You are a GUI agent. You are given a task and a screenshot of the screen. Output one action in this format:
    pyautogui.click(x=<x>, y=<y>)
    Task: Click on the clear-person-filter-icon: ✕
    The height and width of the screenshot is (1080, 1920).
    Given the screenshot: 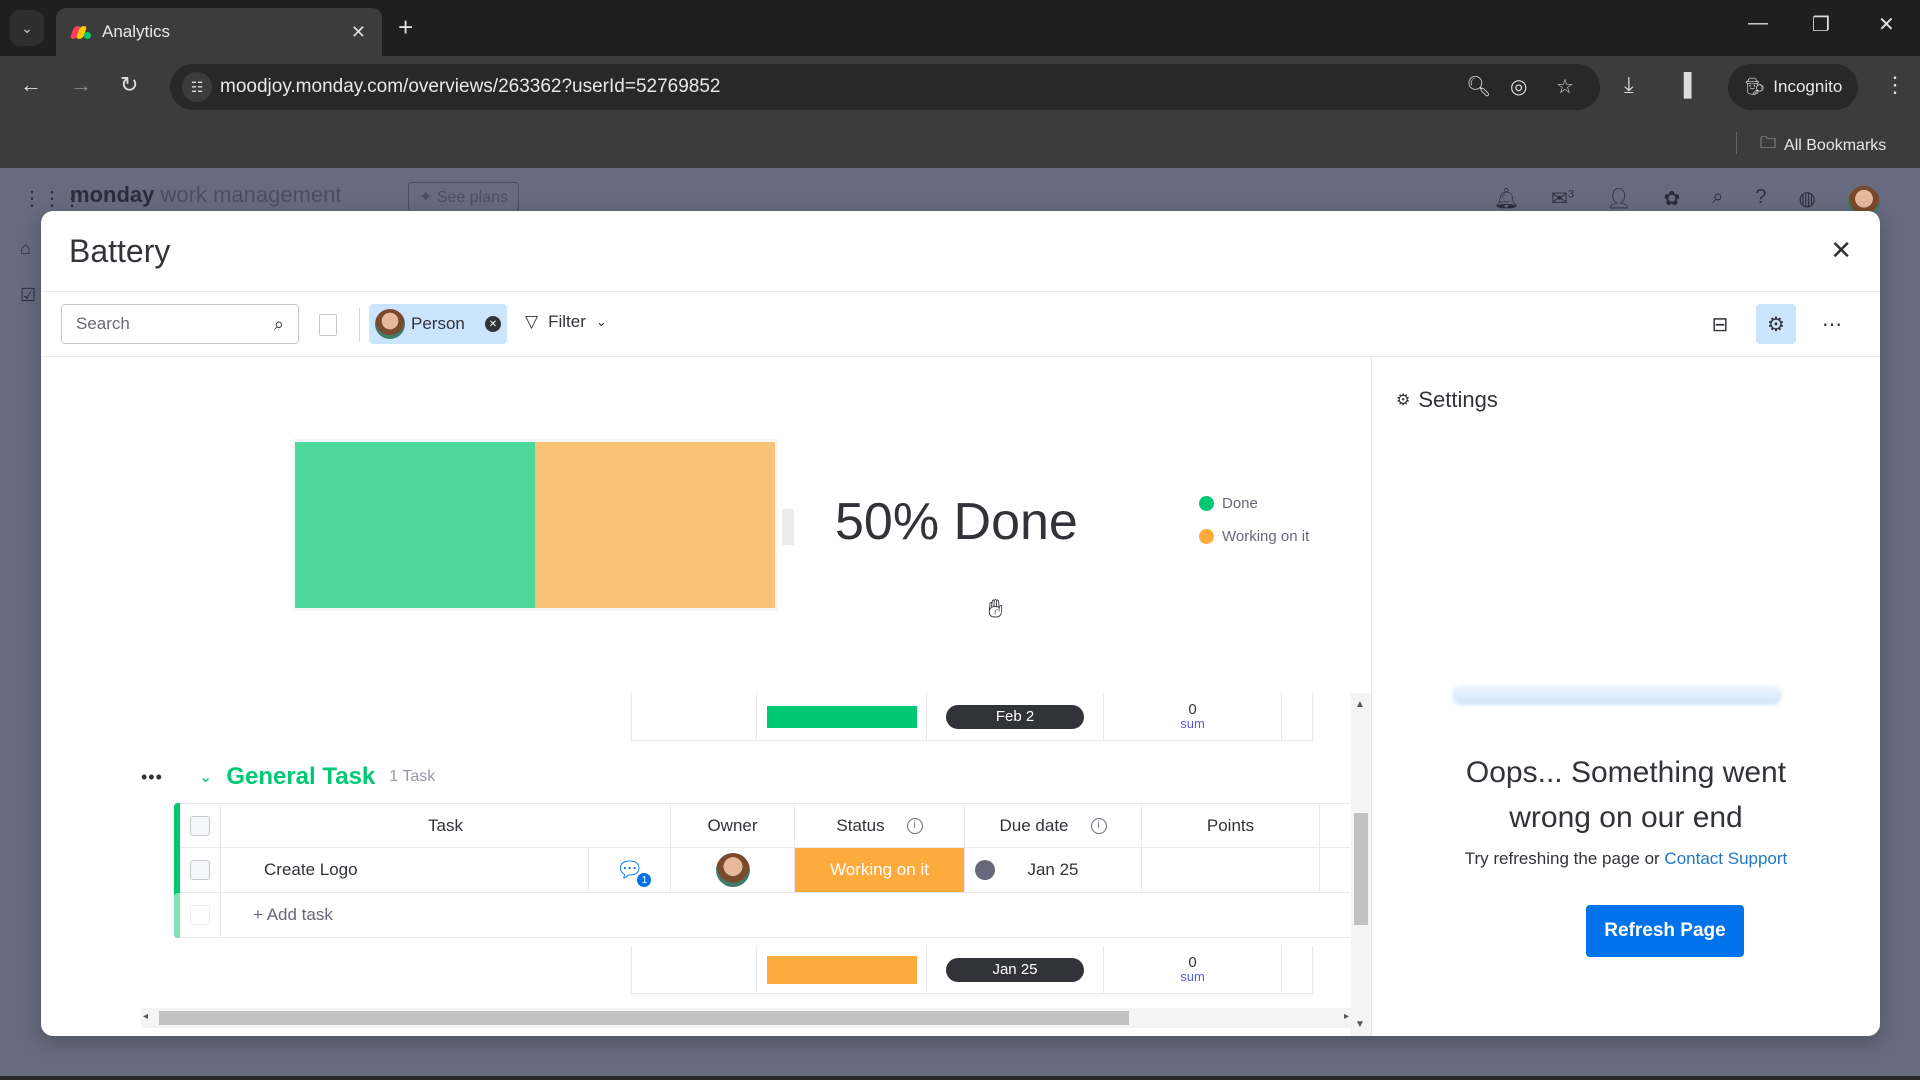 What is the action you would take?
    pyautogui.click(x=493, y=324)
    